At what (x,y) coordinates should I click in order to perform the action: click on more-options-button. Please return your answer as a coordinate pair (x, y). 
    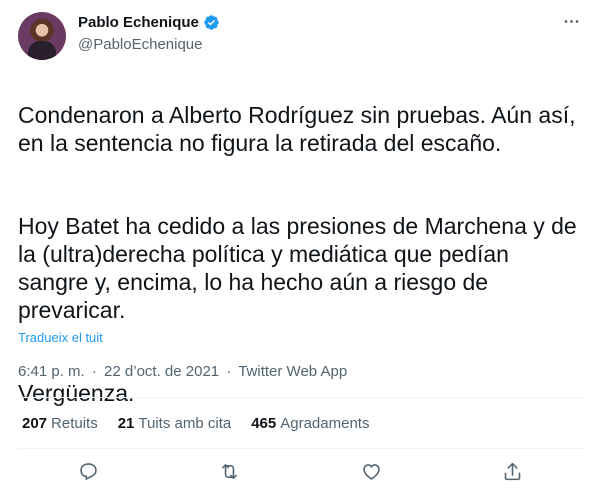
    Looking at the image, I should click on (571, 24).